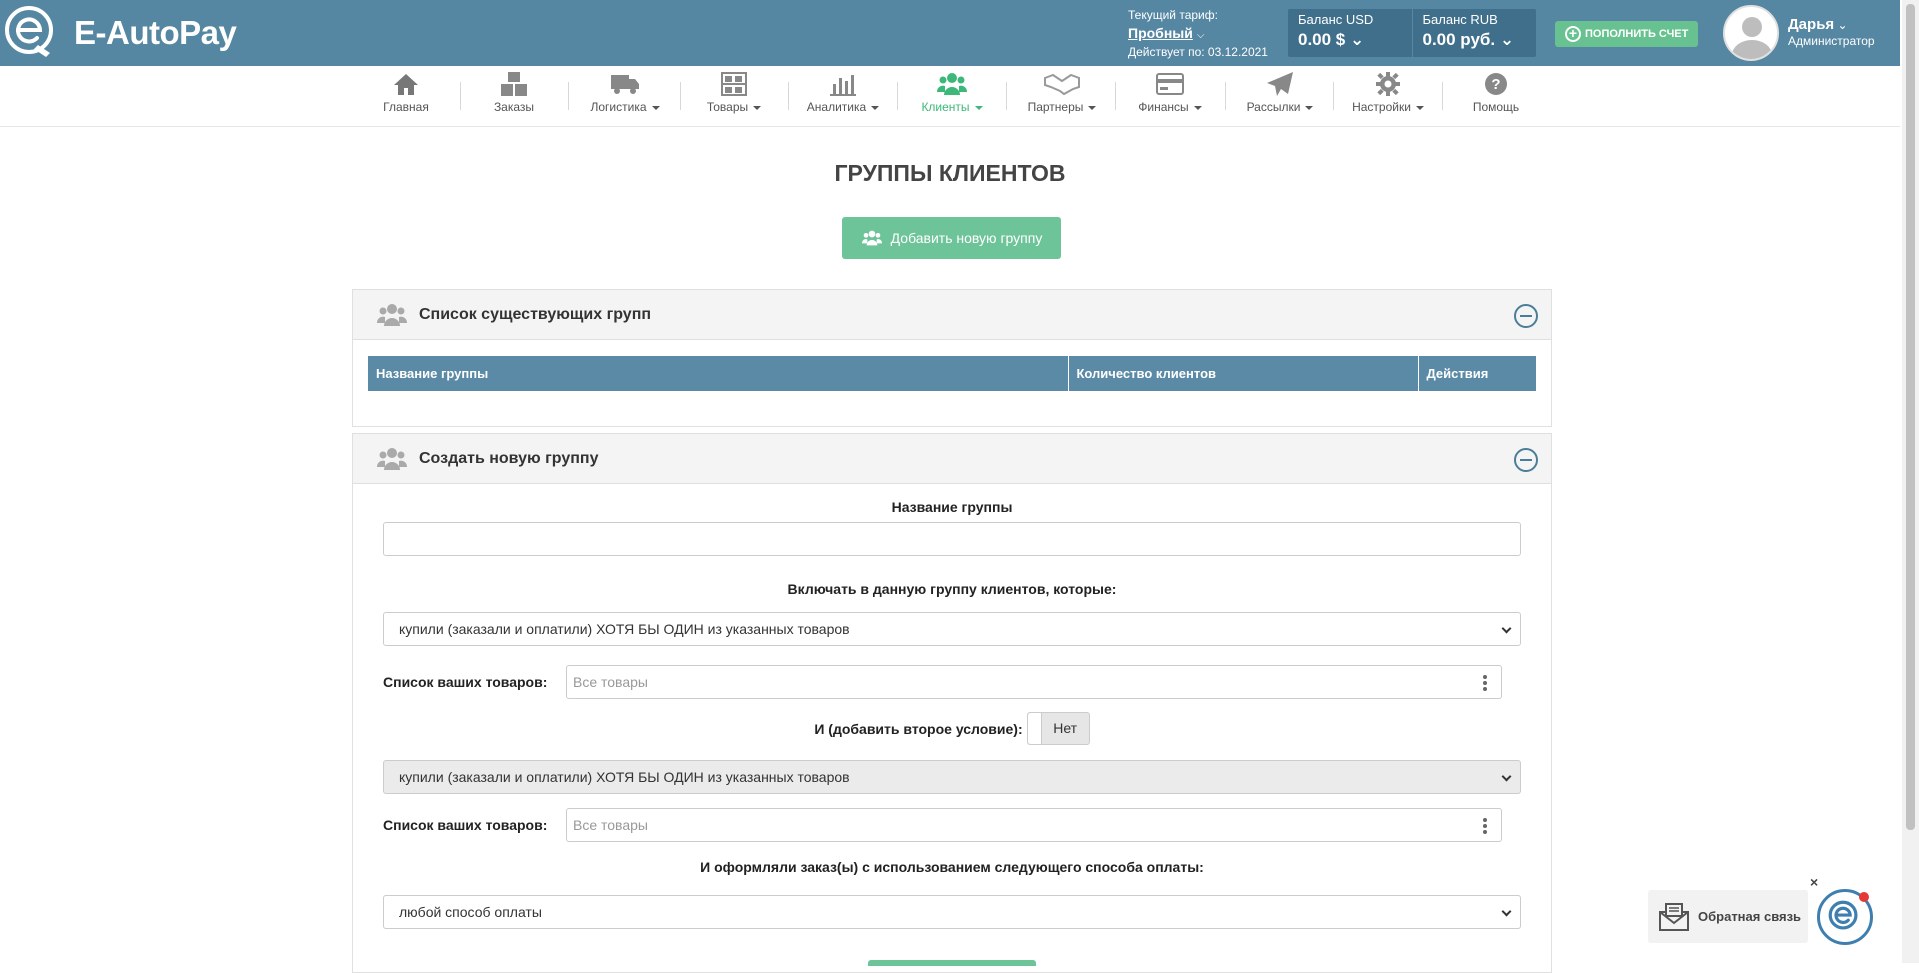 The height and width of the screenshot is (973, 1919). Describe the element at coordinates (32, 33) in the screenshot. I see `logo-icon` at that location.